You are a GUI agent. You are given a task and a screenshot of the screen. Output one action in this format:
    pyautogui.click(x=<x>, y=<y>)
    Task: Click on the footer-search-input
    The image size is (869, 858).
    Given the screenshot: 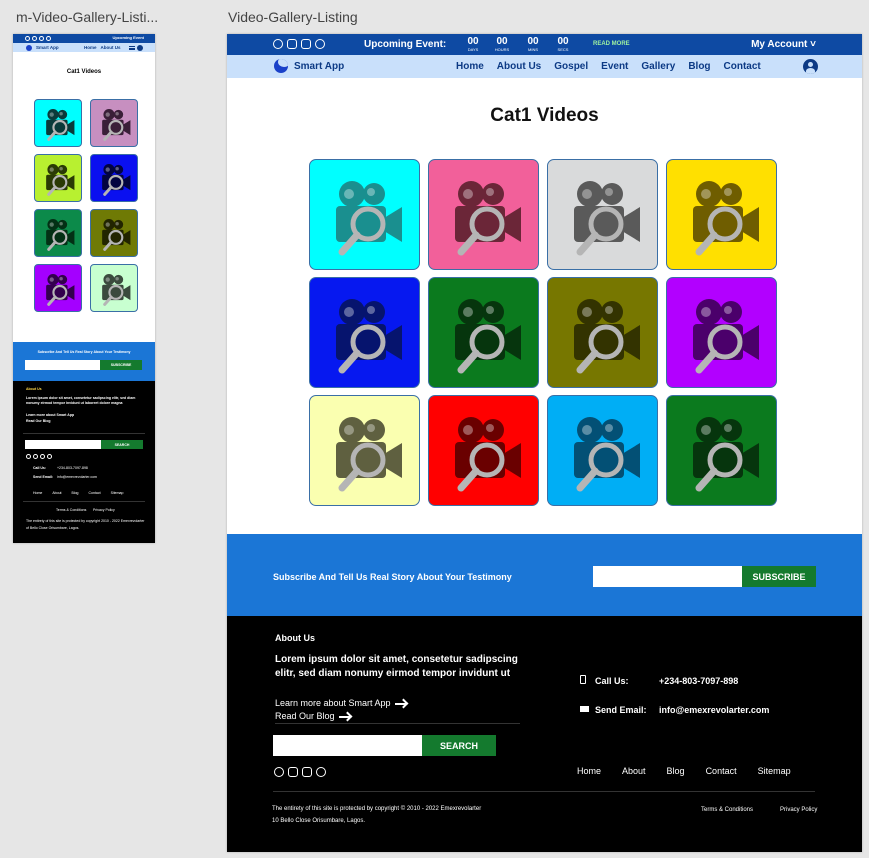 What is the action you would take?
    pyautogui.click(x=348, y=745)
    